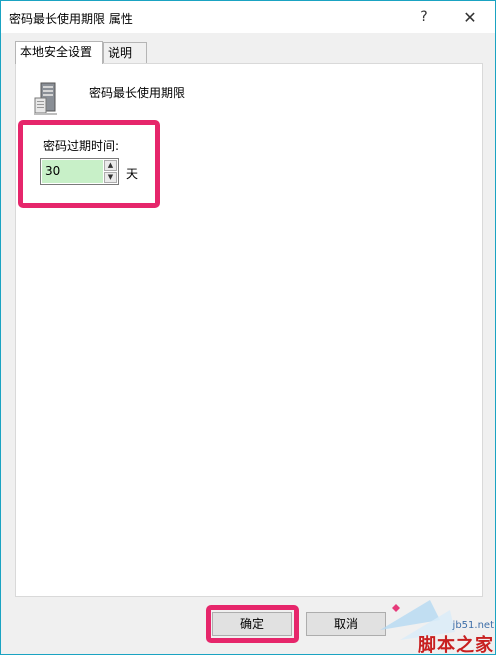 Image resolution: width=498 pixels, height=657 pixels. I want to click on watermark: jb51.net 脚本之家, so click(429, 618).